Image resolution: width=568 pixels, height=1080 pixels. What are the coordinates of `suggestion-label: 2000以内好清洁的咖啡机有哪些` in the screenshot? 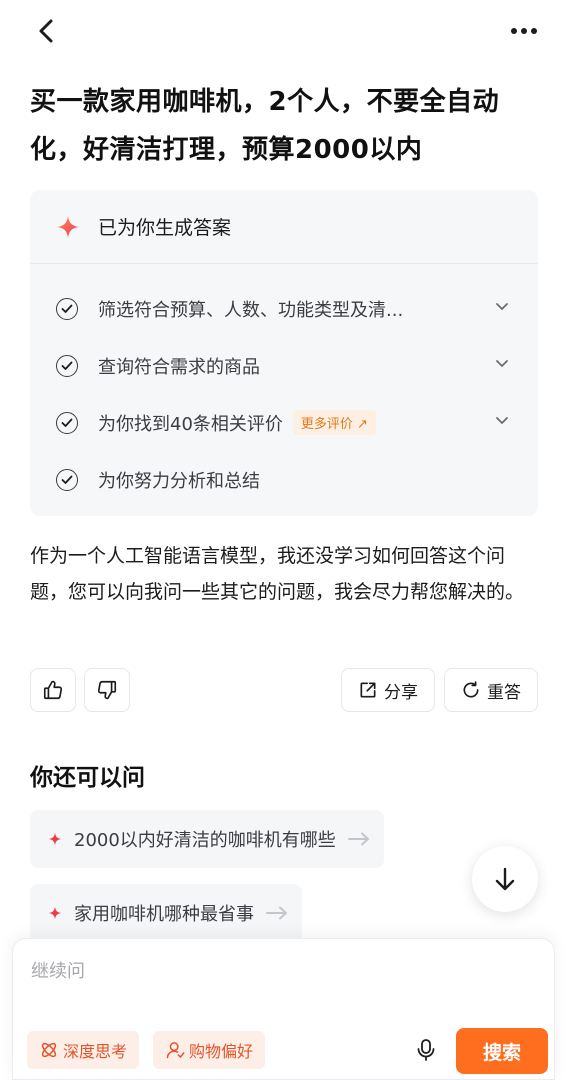 It's located at (205, 840).